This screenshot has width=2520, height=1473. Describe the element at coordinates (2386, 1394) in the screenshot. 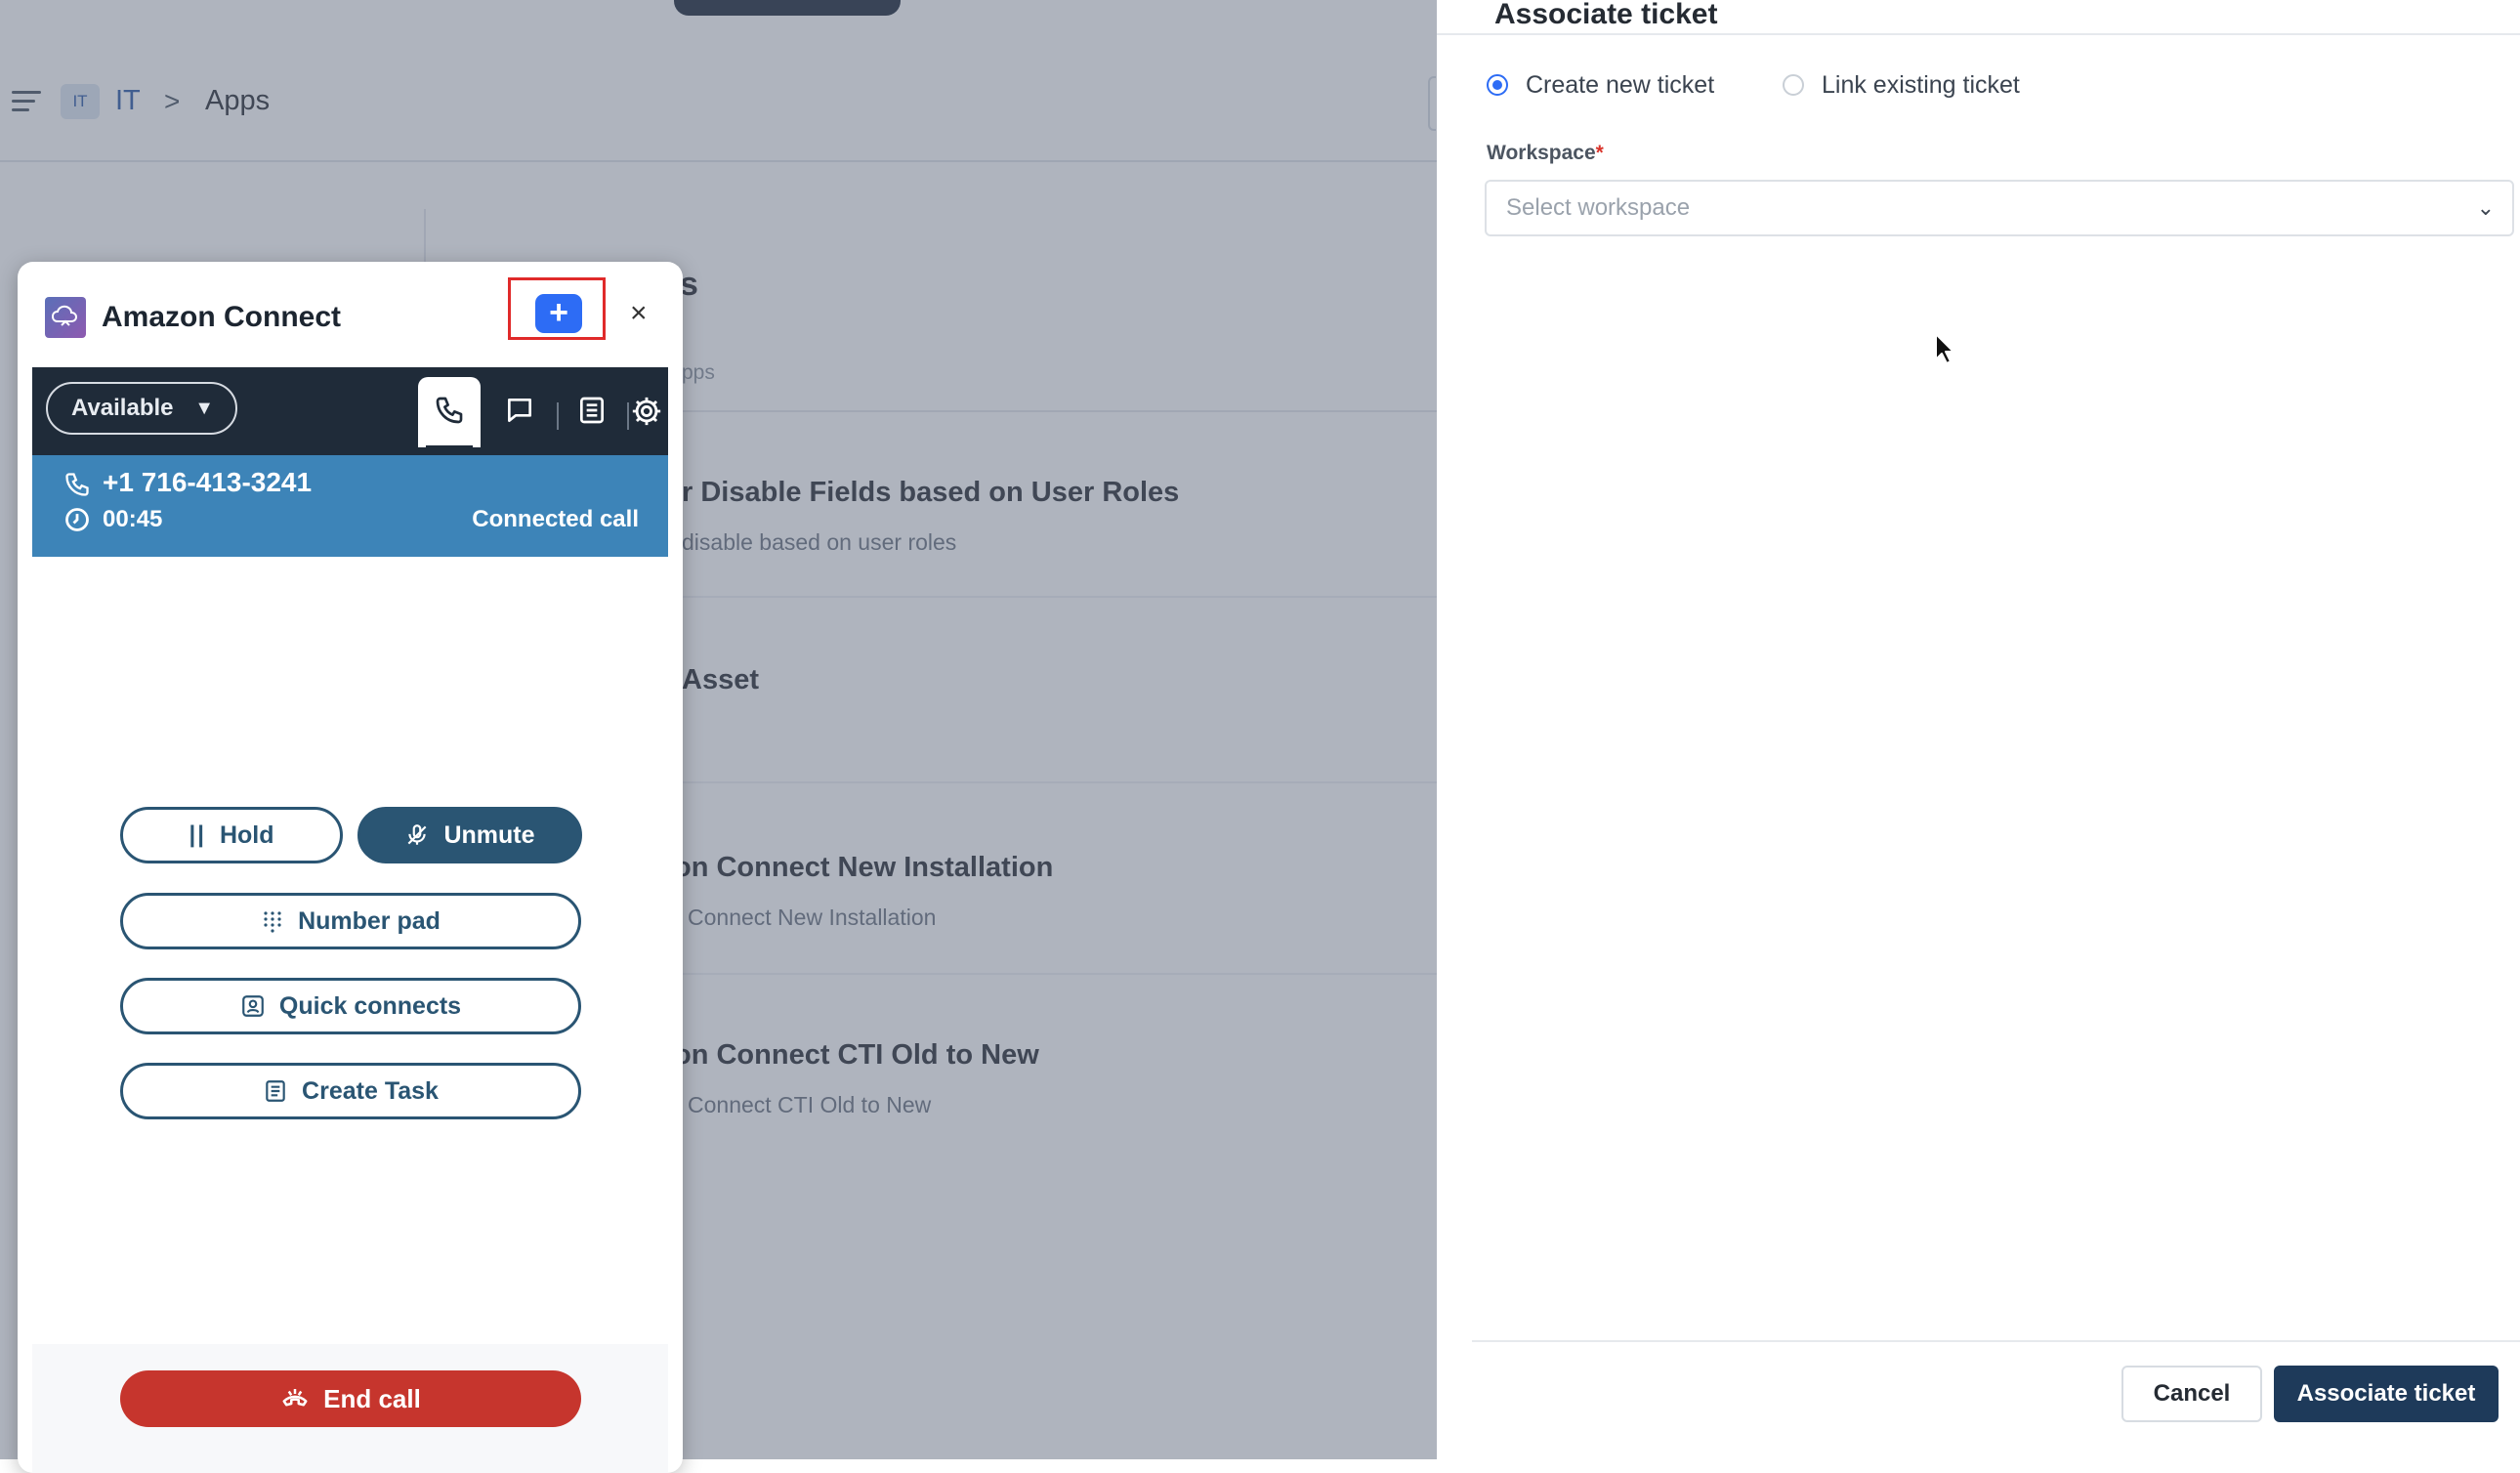

I see `associate-ticket-button: Associate ticket` at that location.